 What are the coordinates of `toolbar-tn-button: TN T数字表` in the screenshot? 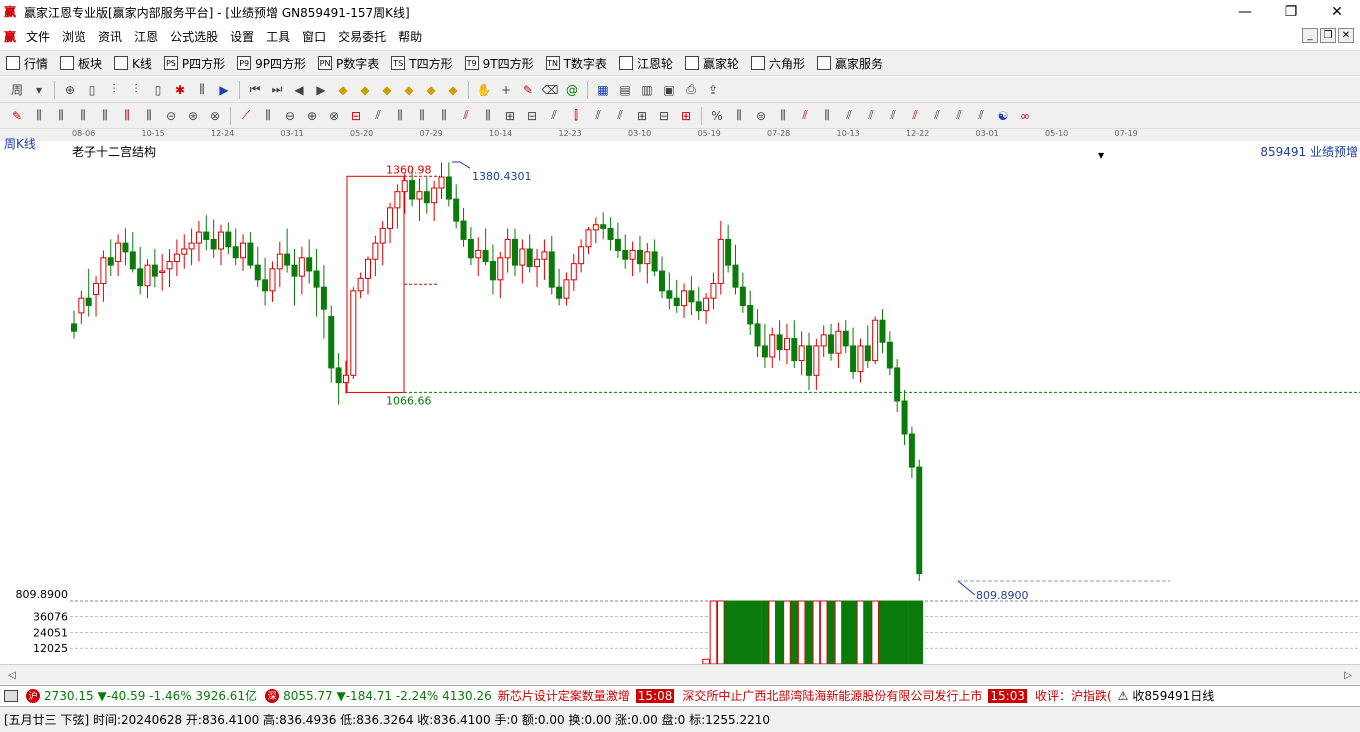 It's located at (576, 63).